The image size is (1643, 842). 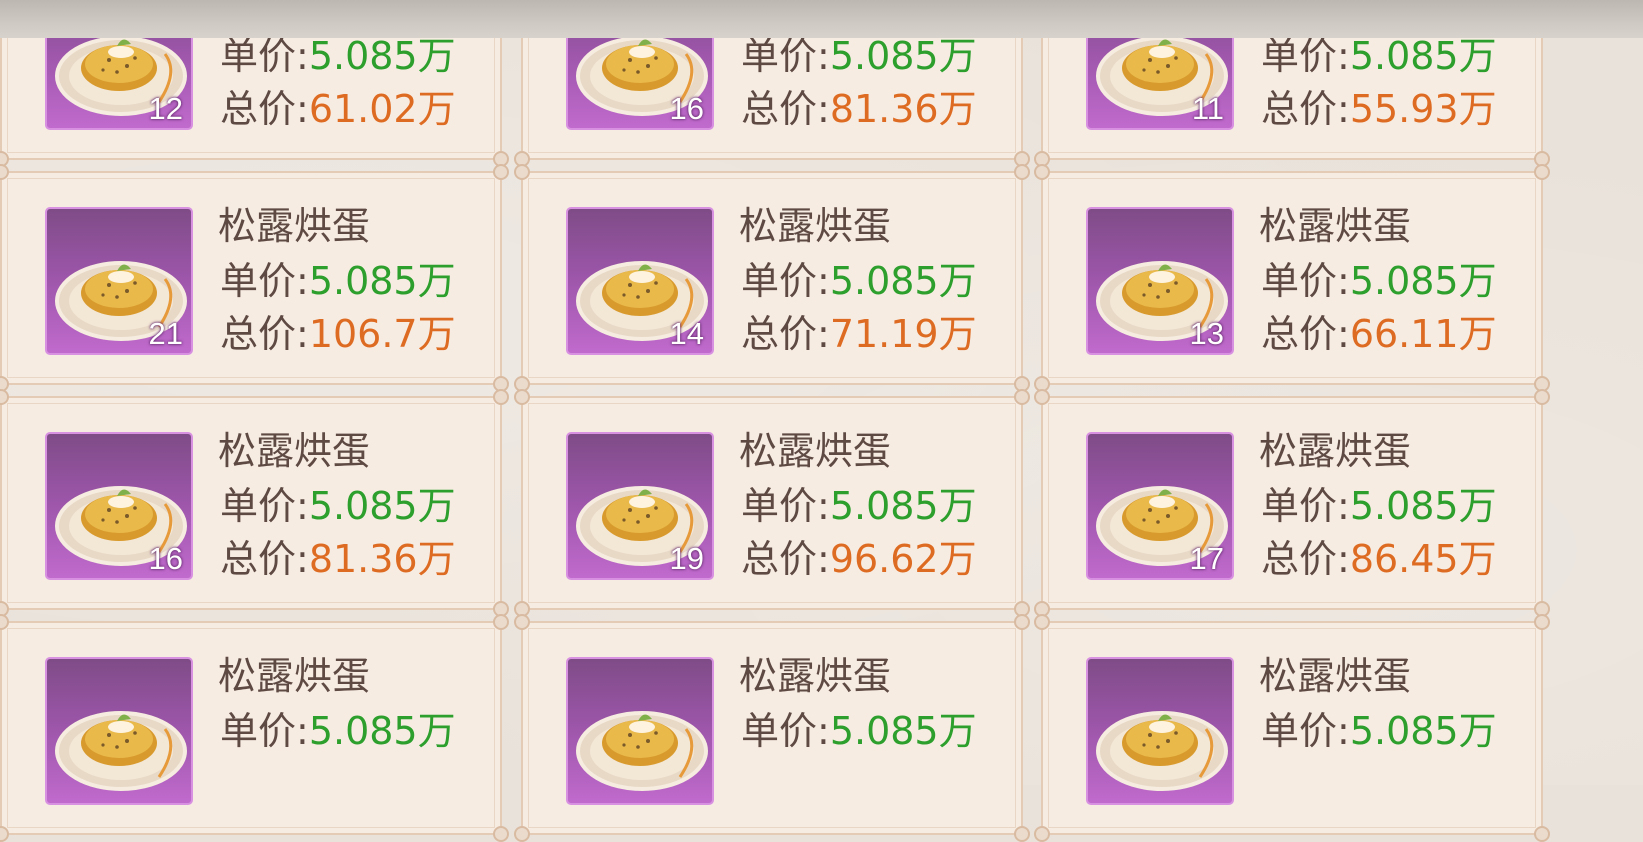 I want to click on total-price-value: 81.36万, so click(x=903, y=109).